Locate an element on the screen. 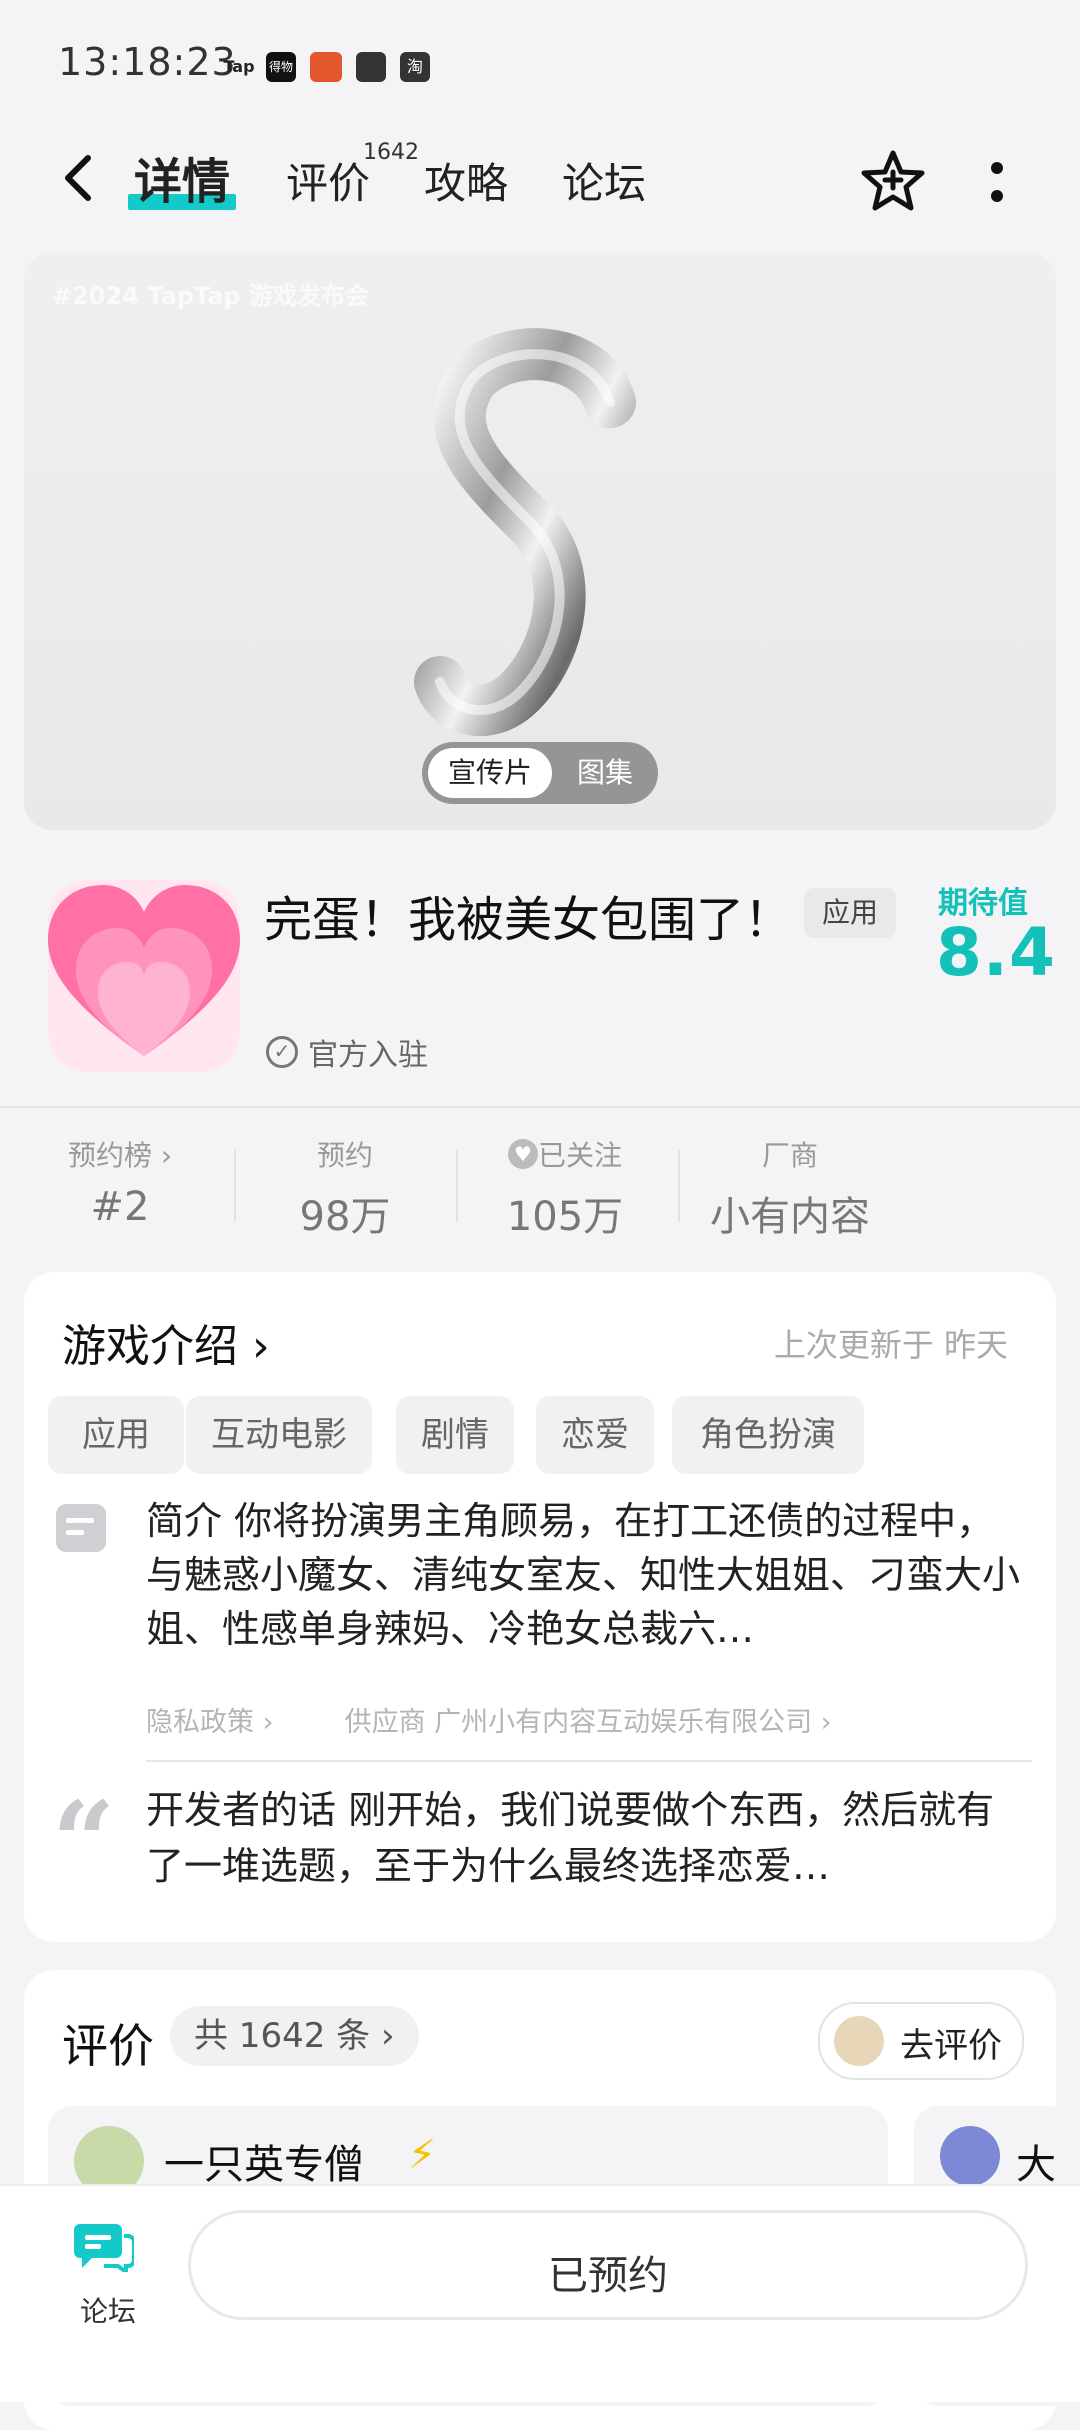 This screenshot has width=1080, height=2430. tab-guides: 攻略 is located at coordinates (466, 180).